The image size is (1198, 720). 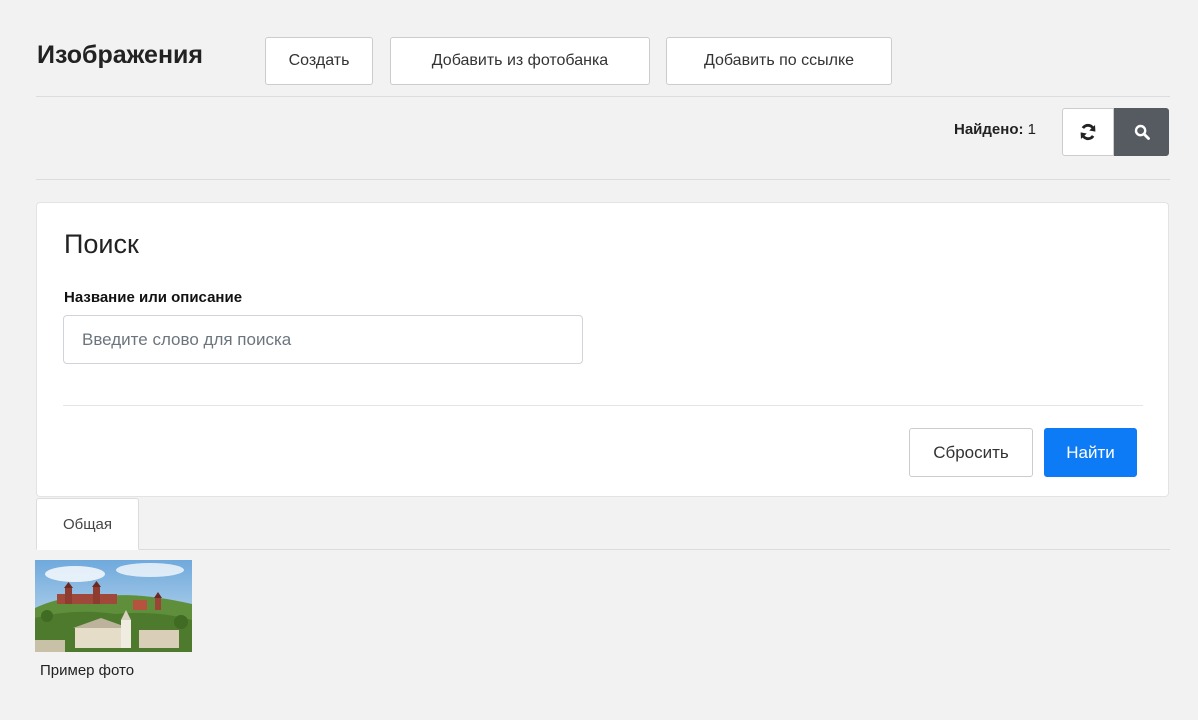 What do you see at coordinates (971, 452) in the screenshot?
I see `reset-button: Сбросить` at bounding box center [971, 452].